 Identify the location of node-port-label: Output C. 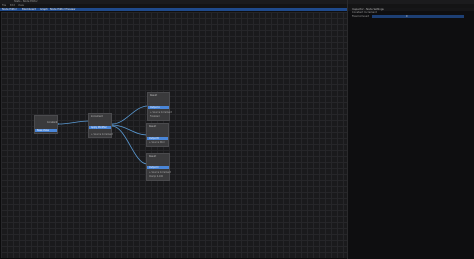
(154, 167).